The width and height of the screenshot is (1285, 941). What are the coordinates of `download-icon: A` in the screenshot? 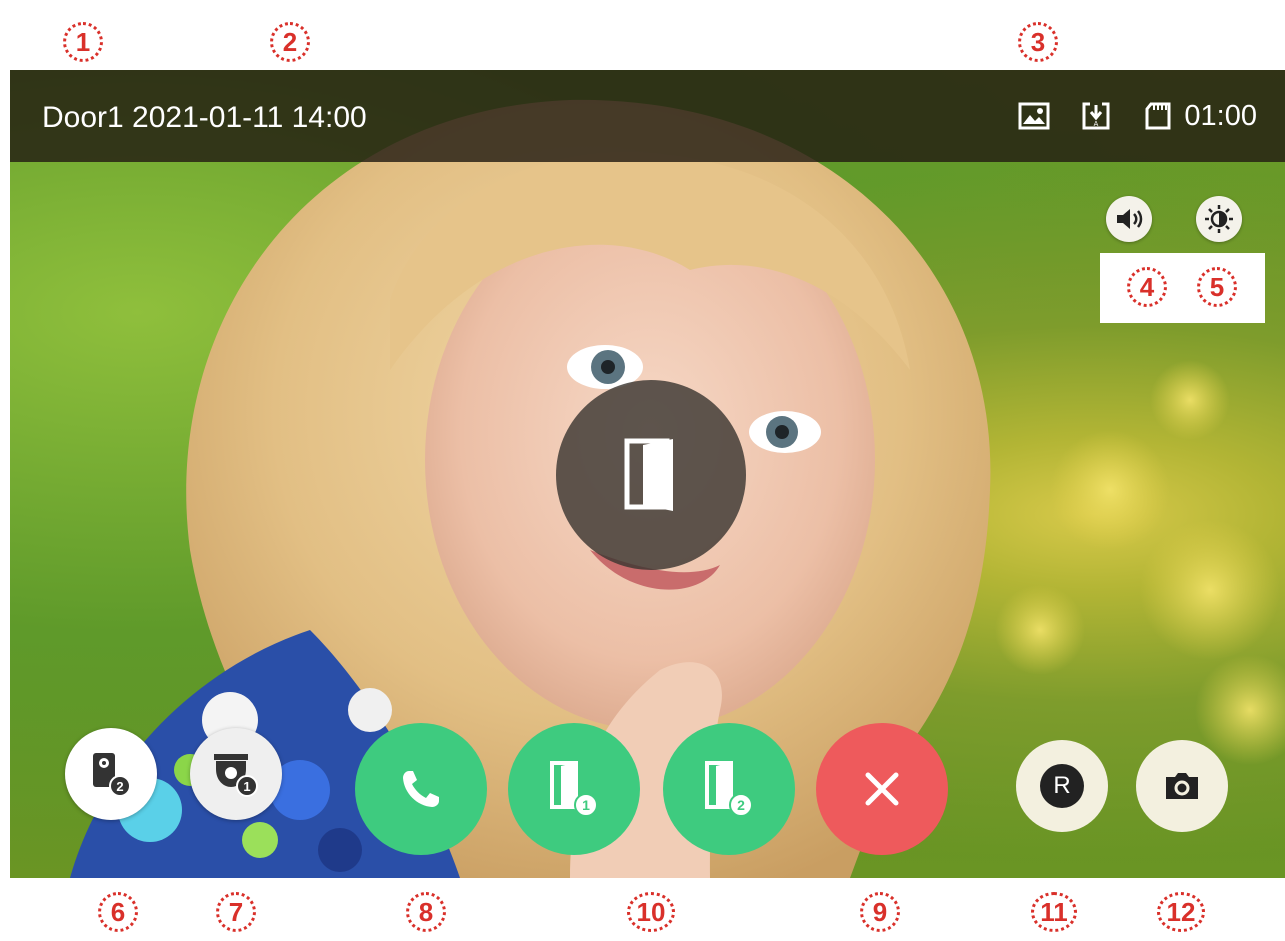 It's located at (1096, 116).